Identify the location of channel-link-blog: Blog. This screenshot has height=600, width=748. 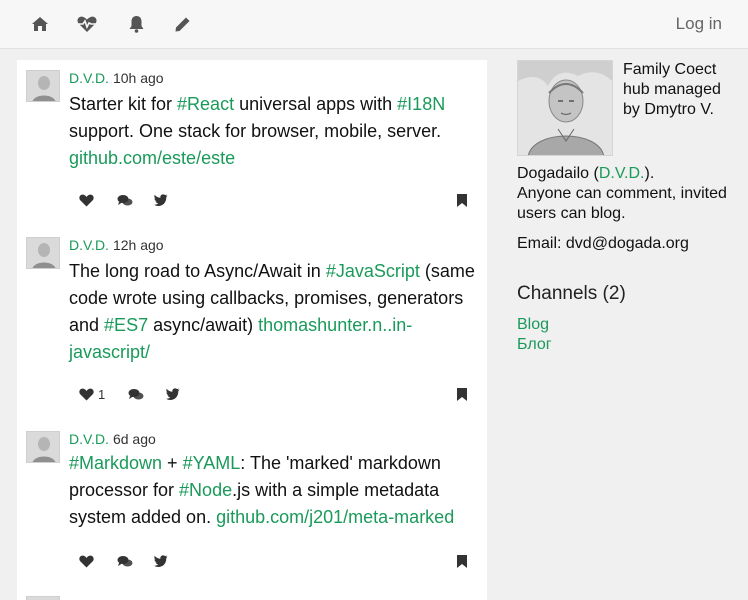
(533, 325).